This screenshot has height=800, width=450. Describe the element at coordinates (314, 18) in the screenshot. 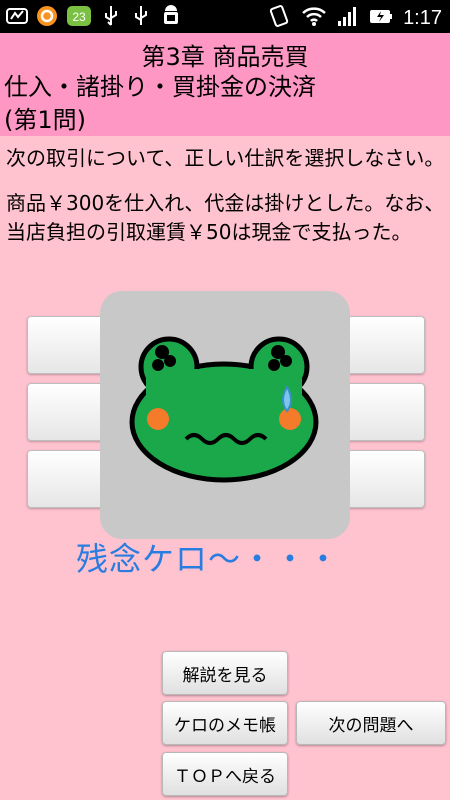

I see `wifi-icon` at that location.